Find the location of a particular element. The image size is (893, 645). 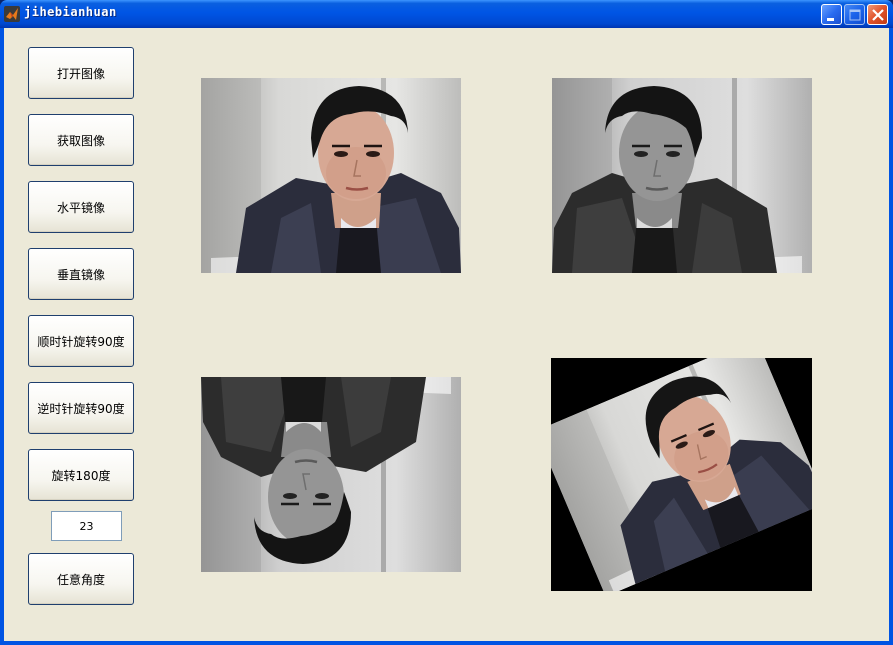

original-color-photo is located at coordinates (331, 175).